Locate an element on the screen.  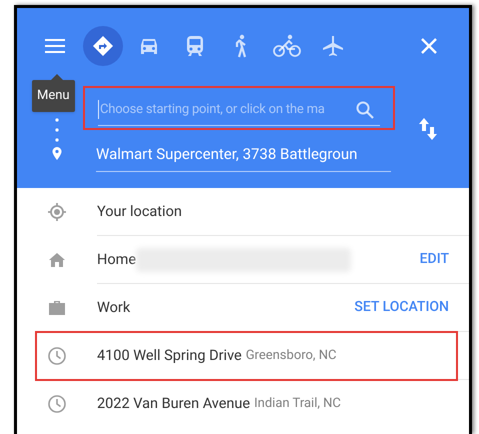
place-name: 4100 Well Spring Drive is located at coordinates (169, 355).